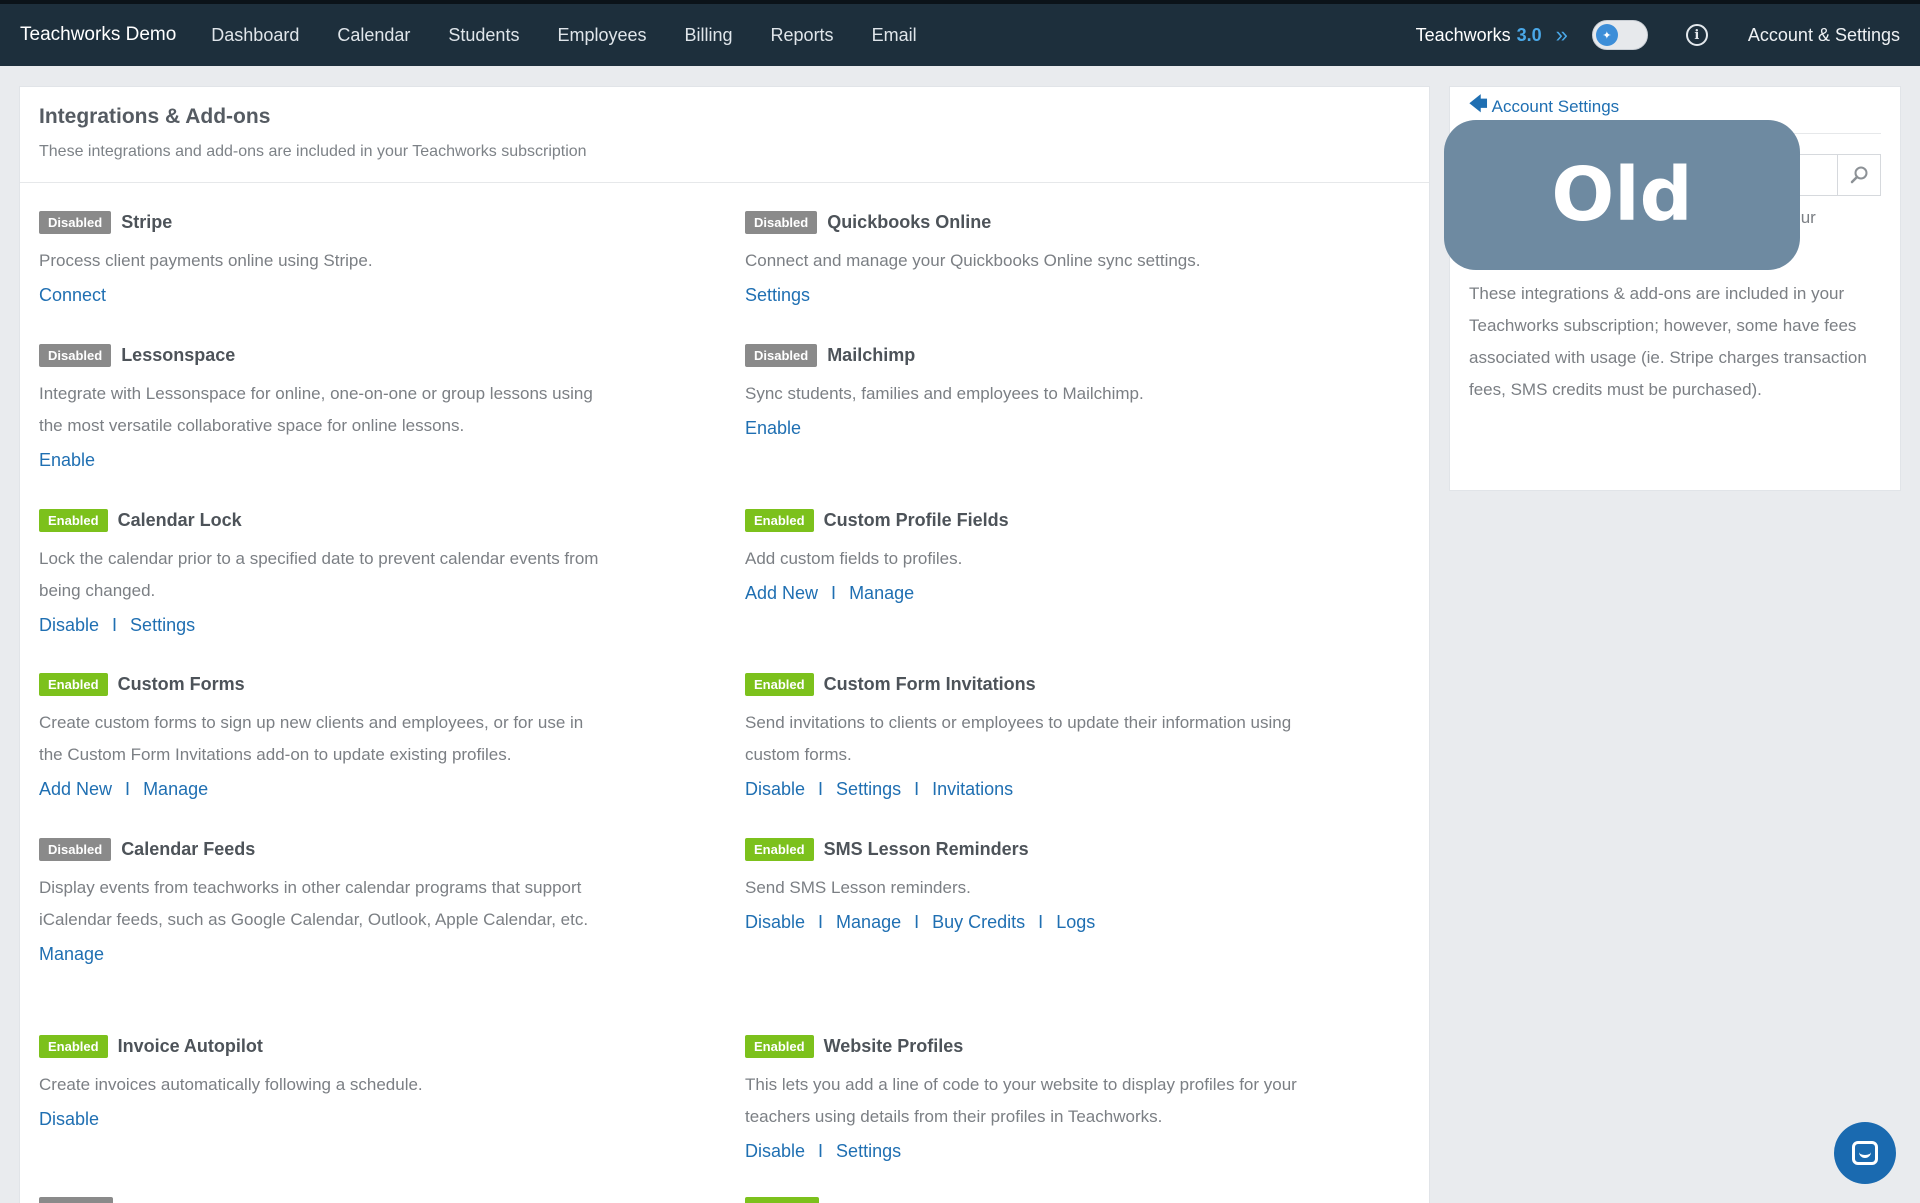 The width and height of the screenshot is (1920, 1203). I want to click on website-profiles-disable-link: Disable, so click(775, 1151).